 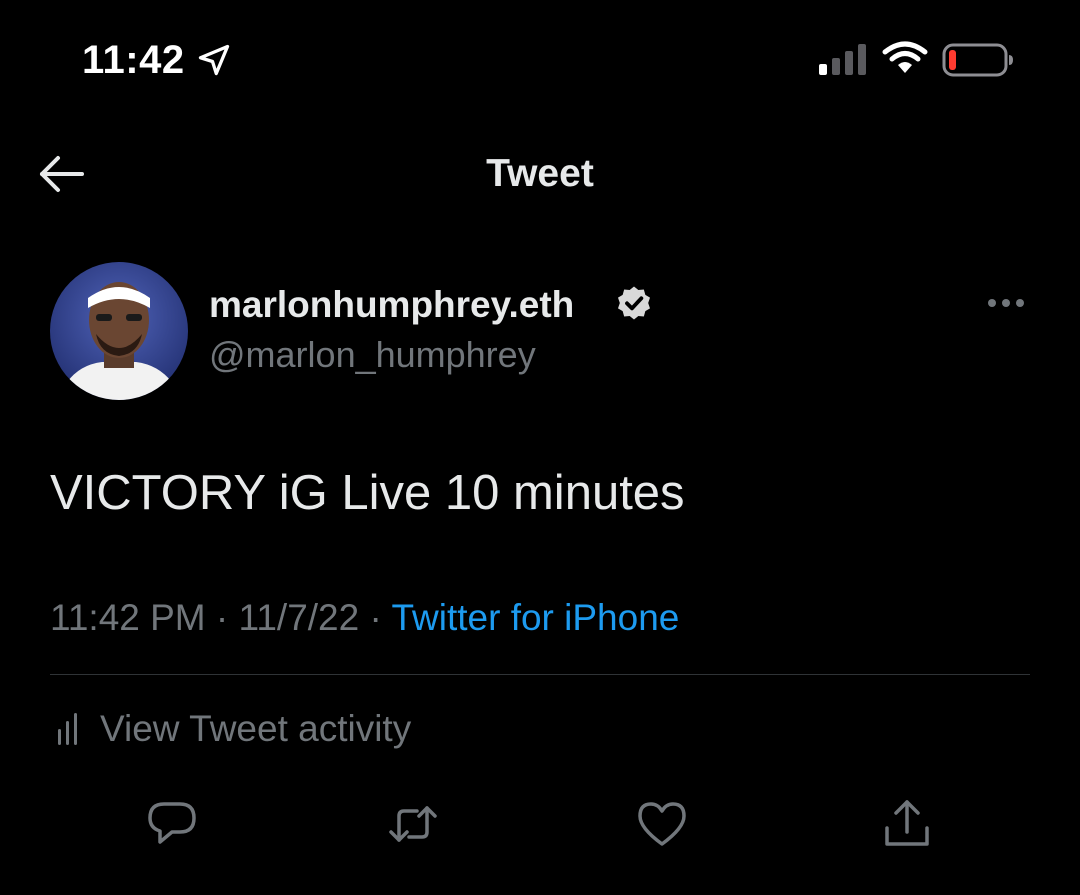 What do you see at coordinates (634, 303) in the screenshot?
I see `verified-icon` at bounding box center [634, 303].